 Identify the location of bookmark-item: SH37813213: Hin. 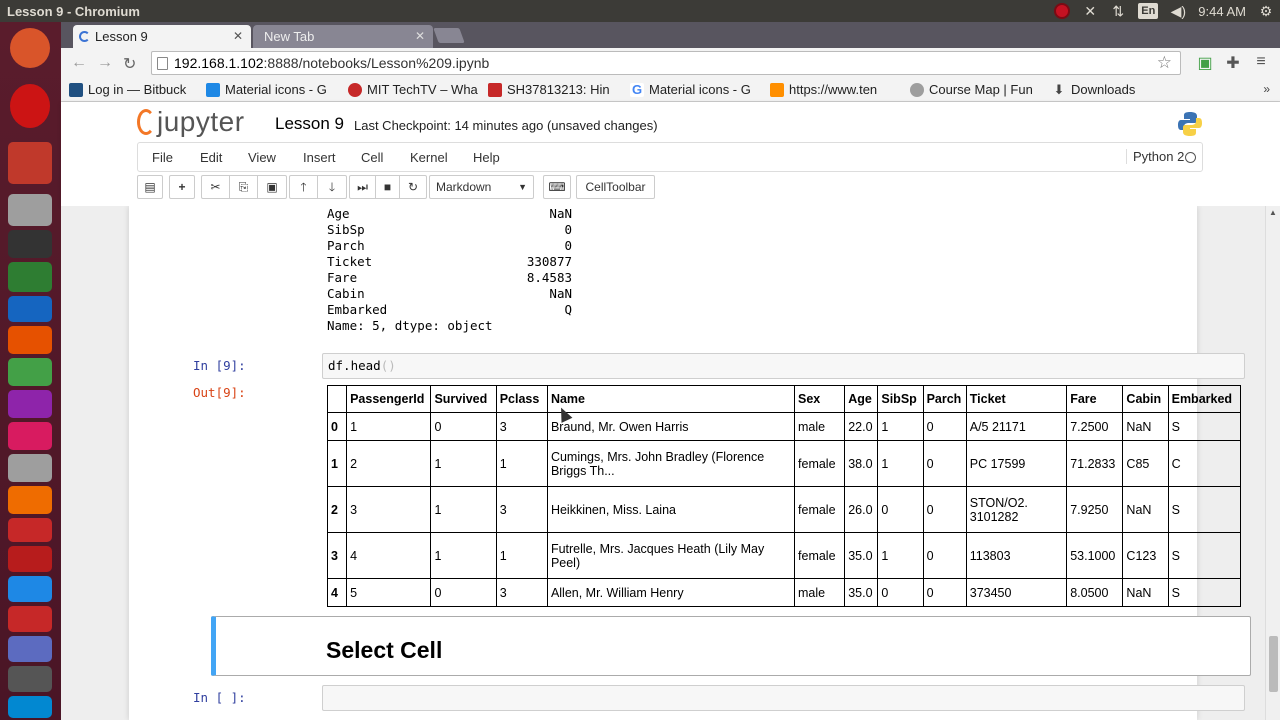
(553, 90).